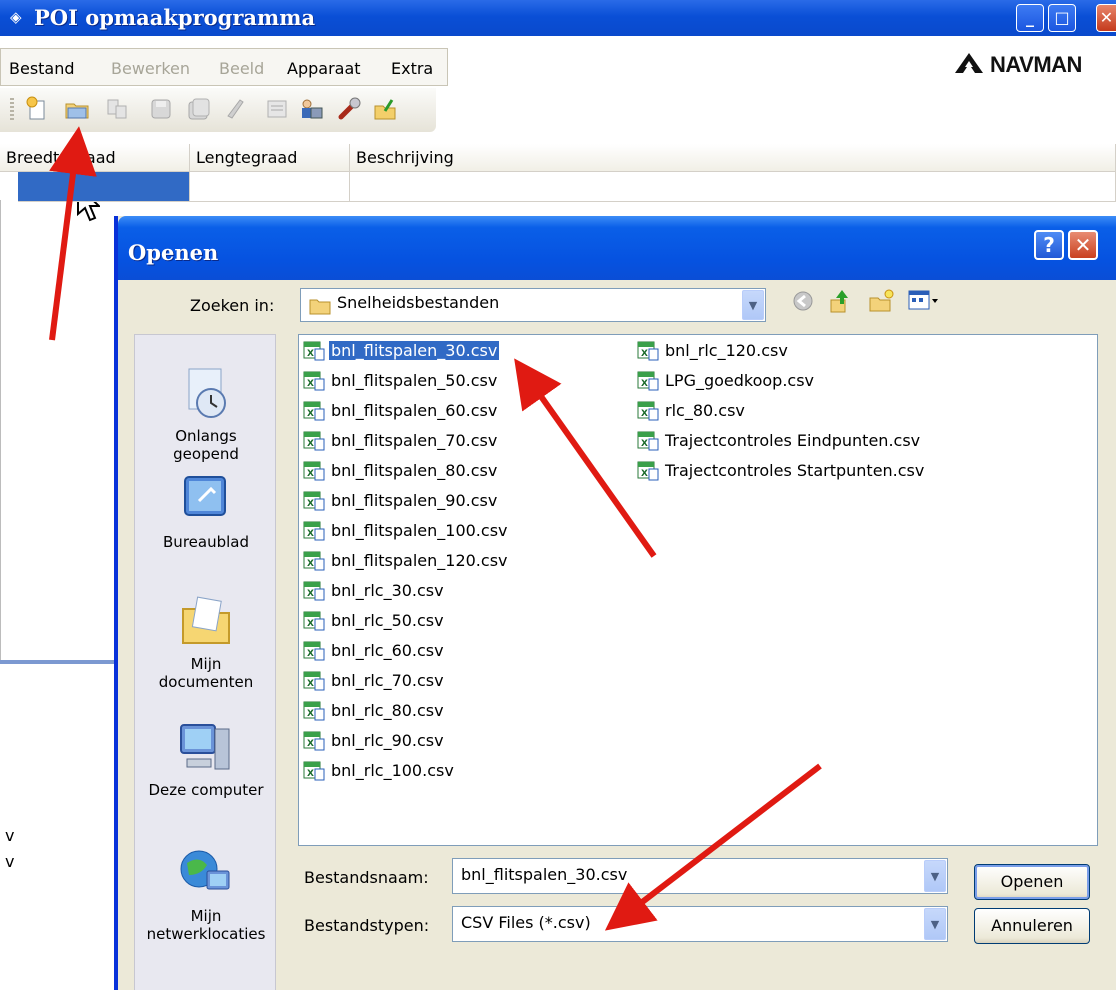  What do you see at coordinates (1083, 245) in the screenshot?
I see `close-dialog-button: ✕` at bounding box center [1083, 245].